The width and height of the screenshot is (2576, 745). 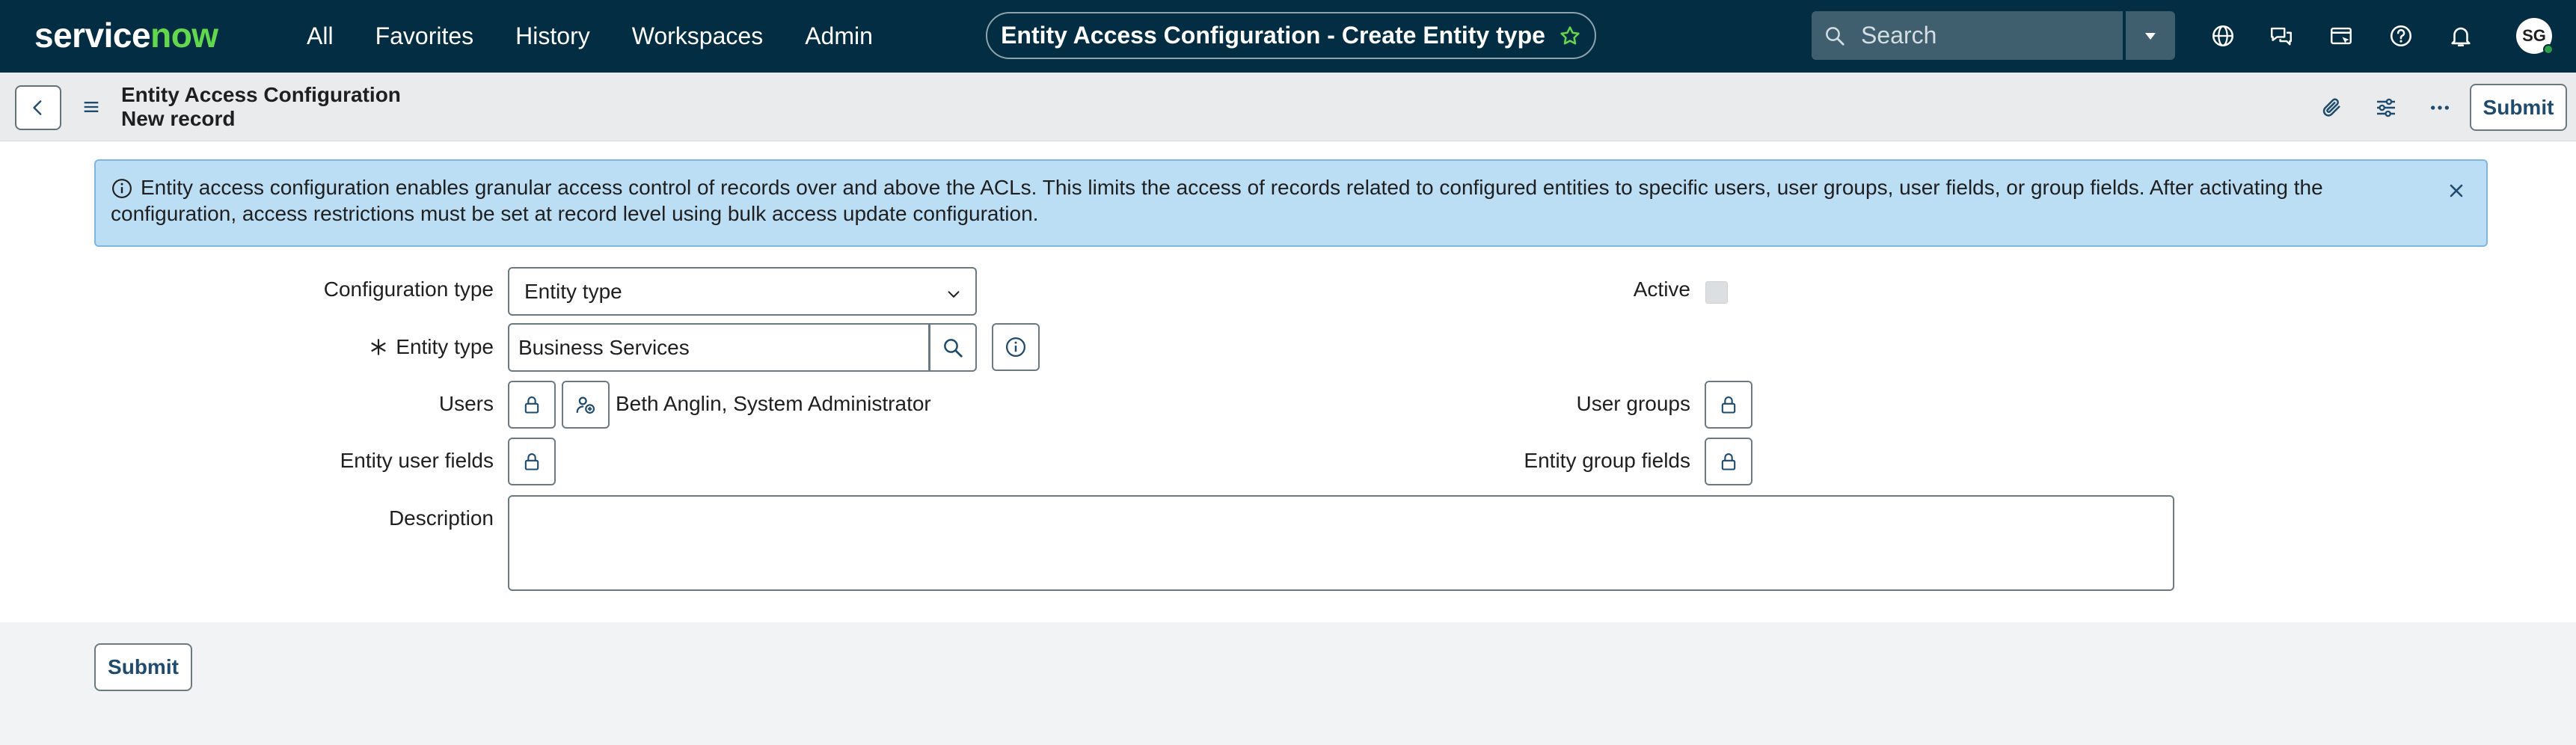 What do you see at coordinates (184, 35) in the screenshot?
I see `brand-now-text: now` at bounding box center [184, 35].